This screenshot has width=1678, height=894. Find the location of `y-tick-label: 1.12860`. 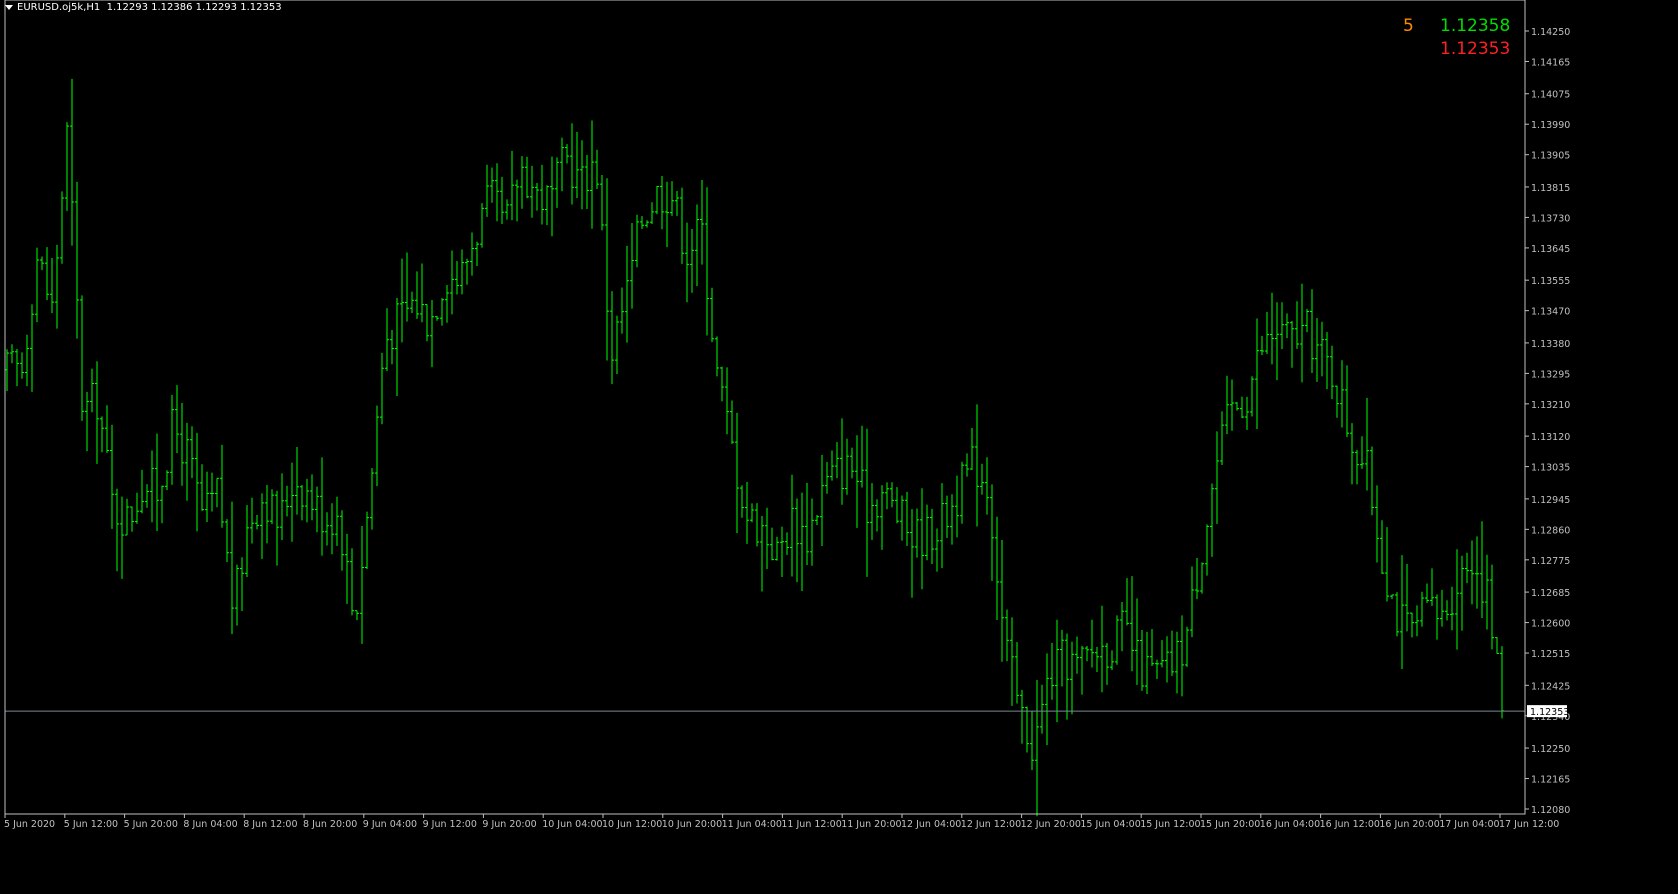

y-tick-label: 1.12860 is located at coordinates (1550, 530).